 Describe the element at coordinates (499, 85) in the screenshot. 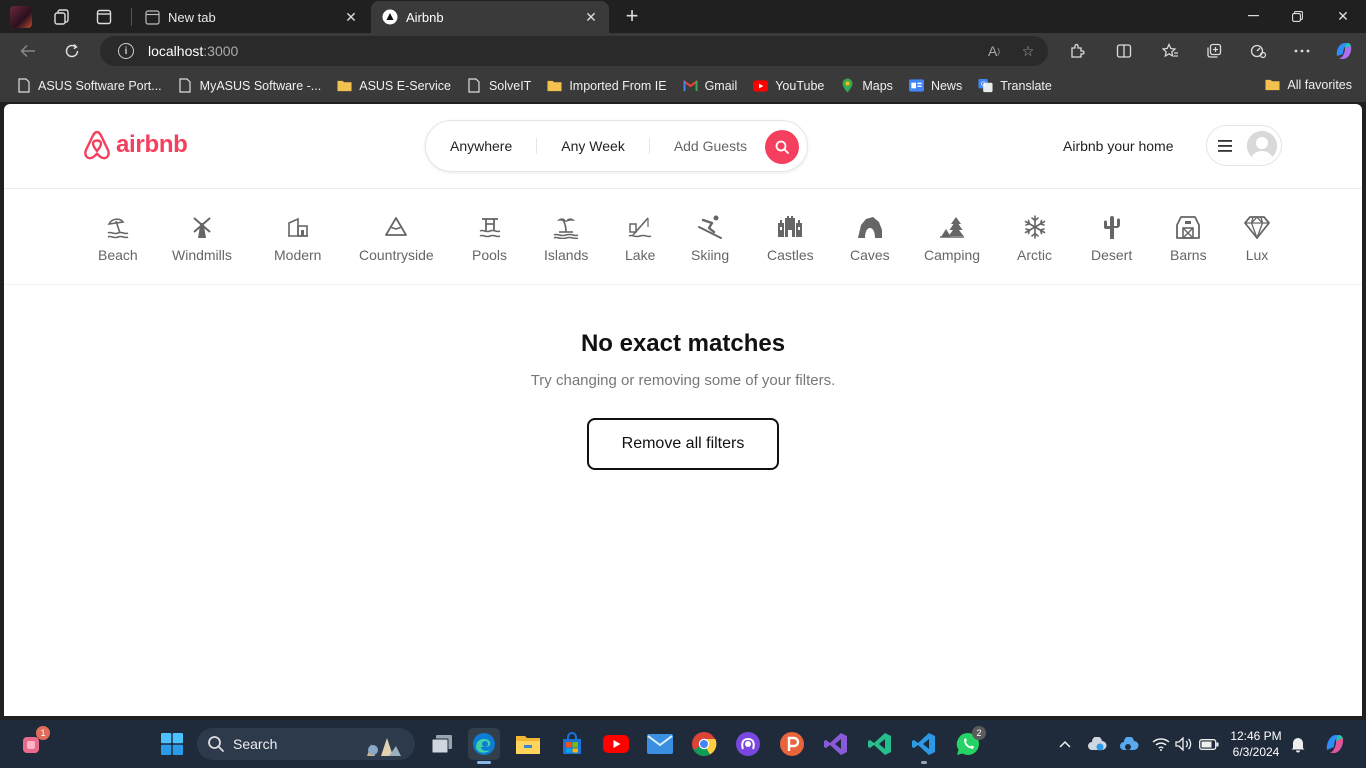

I see `favorite-solveit: SolveIT` at that location.